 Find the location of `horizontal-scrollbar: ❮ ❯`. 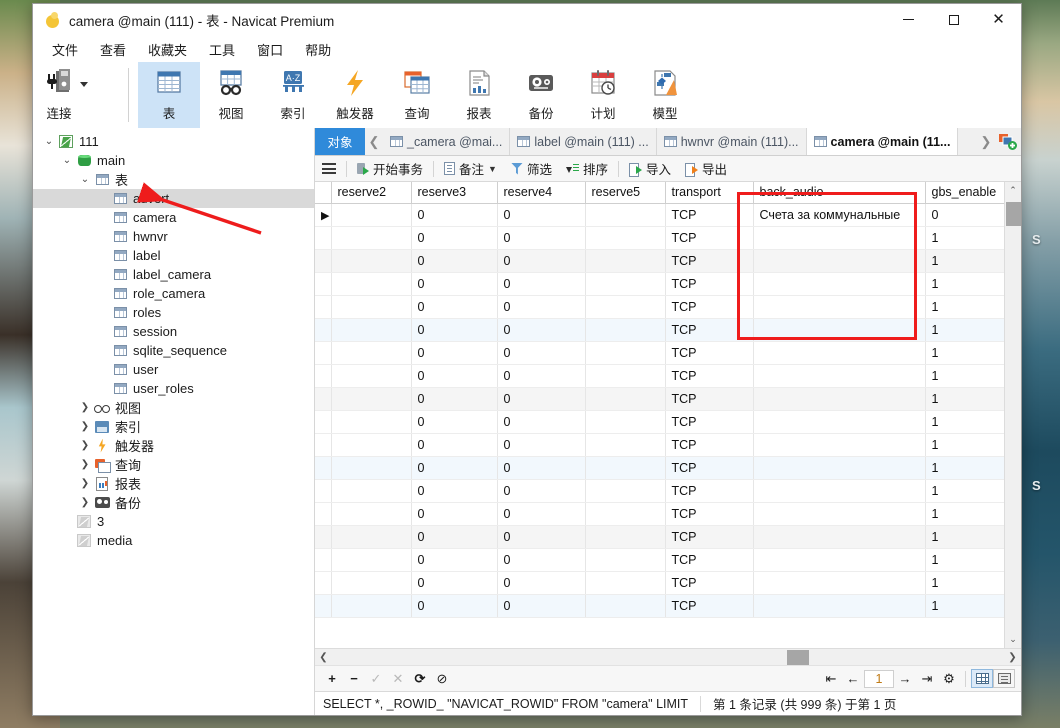

horizontal-scrollbar: ❮ ❯ is located at coordinates (668, 656).